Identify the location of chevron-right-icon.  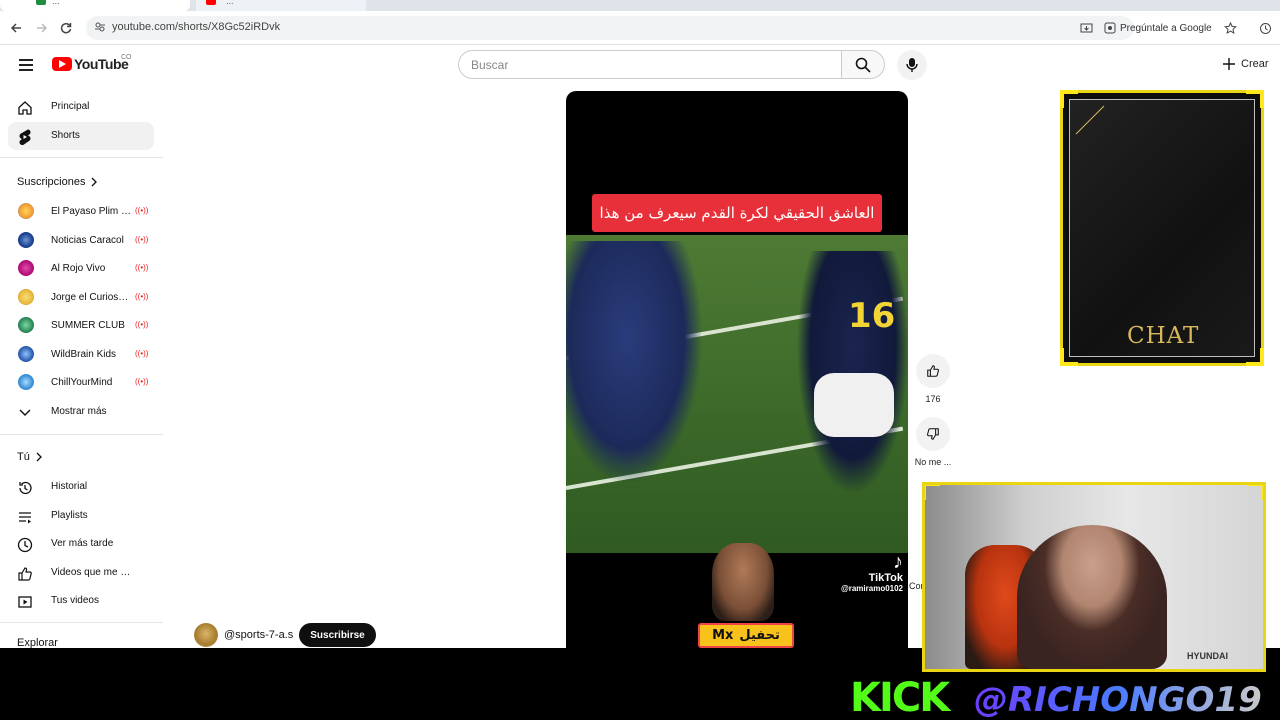
(39, 457).